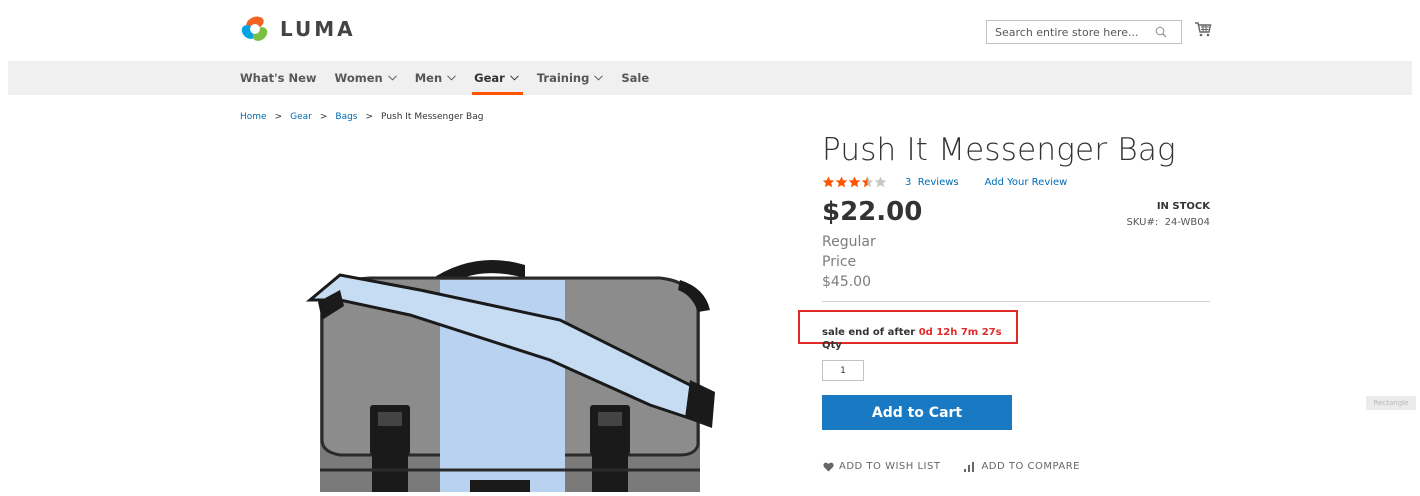  What do you see at coordinates (839, 262) in the screenshot?
I see `regular-price-label: Price` at bounding box center [839, 262].